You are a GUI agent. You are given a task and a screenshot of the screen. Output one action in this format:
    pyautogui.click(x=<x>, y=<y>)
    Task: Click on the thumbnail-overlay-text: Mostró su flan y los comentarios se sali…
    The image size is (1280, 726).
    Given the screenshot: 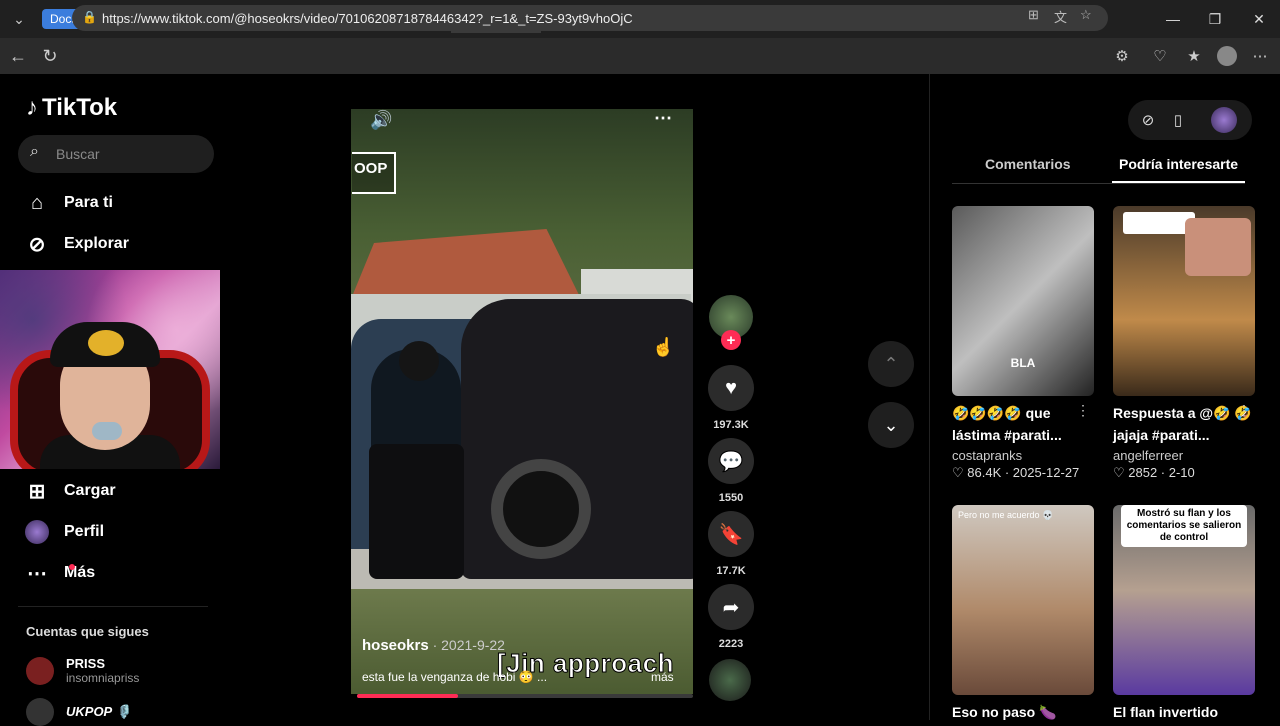 What is the action you would take?
    pyautogui.click(x=1184, y=526)
    